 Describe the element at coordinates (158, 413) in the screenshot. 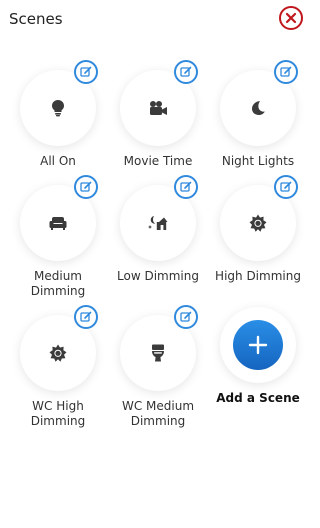

I see `scene-label: WC Medium Dimming` at that location.